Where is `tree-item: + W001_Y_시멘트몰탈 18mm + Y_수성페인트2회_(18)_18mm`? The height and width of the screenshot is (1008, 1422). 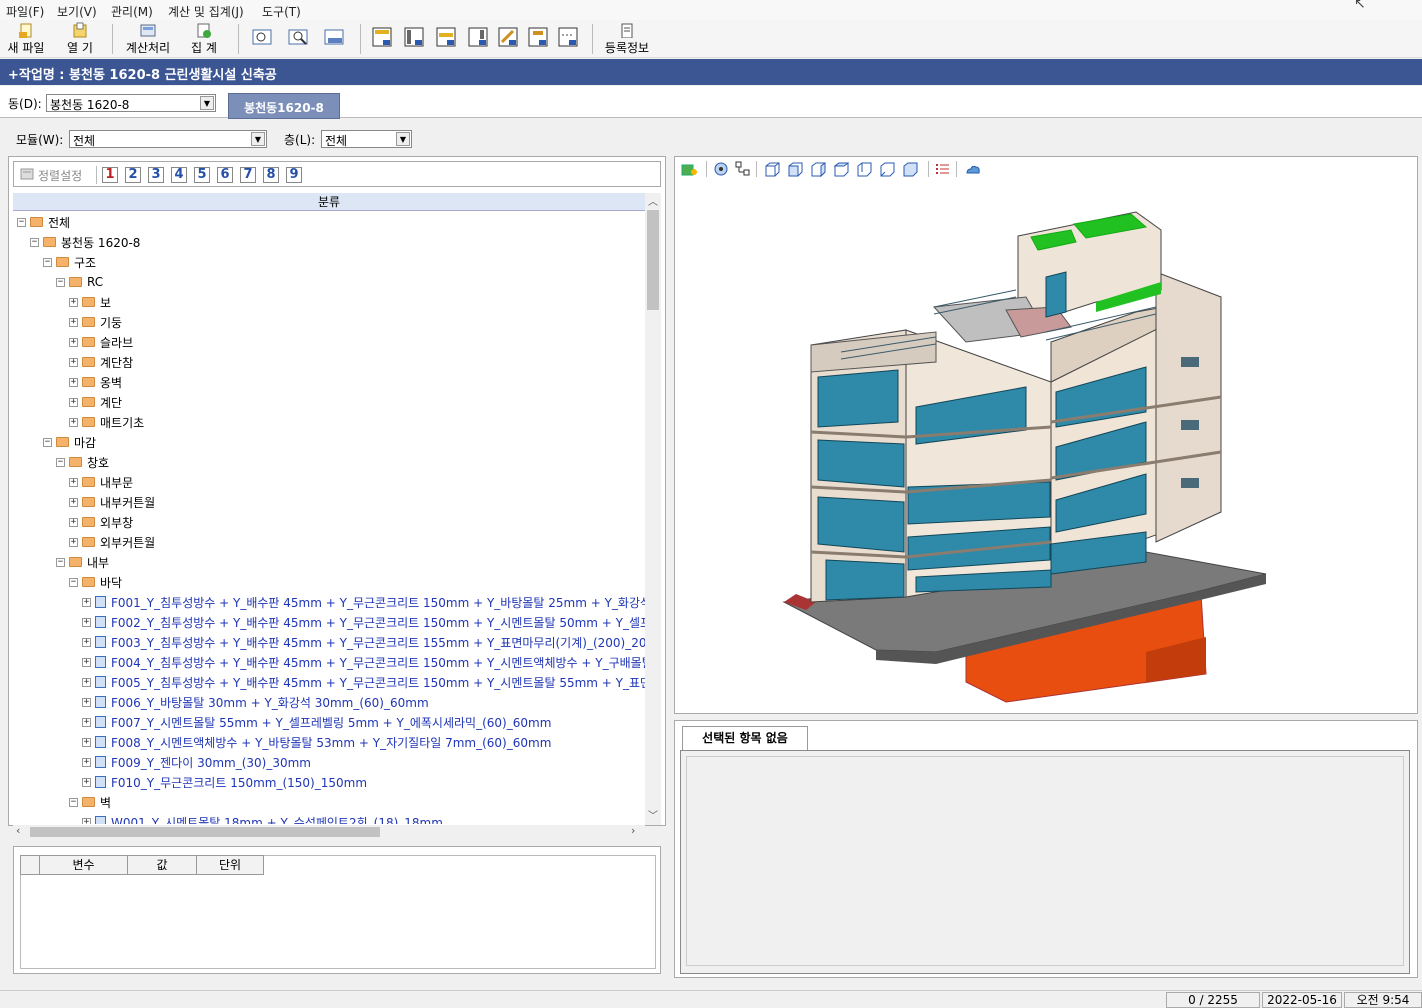
tree-item: + W001_Y_시멘트몰탈 18mm + Y_수성페인트2회_(18)_18mm is located at coordinates (262, 818).